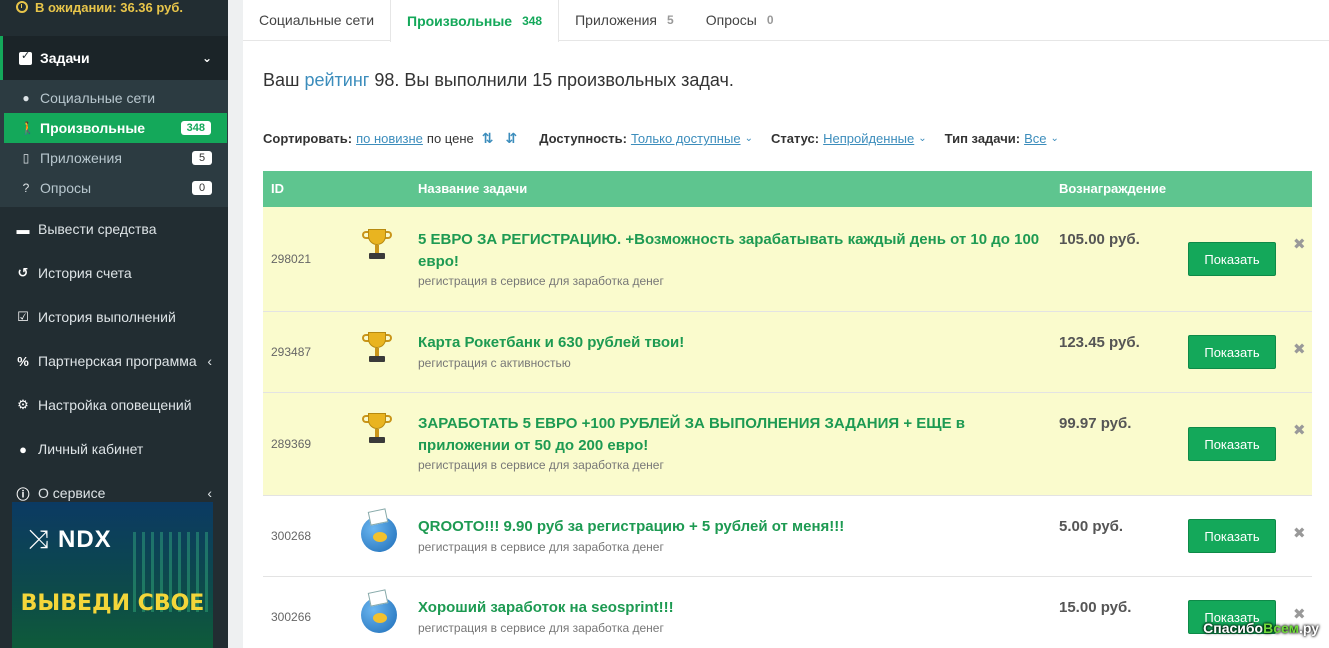 This screenshot has width=1329, height=648. Describe the element at coordinates (1233, 628) in the screenshot. I see `watermark-left: Спасибо` at that location.